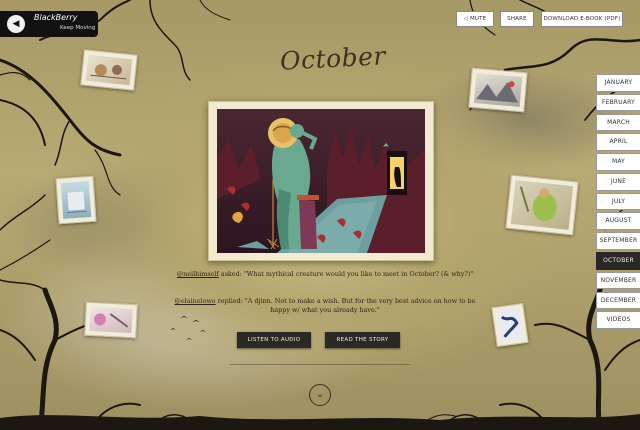 This screenshot has width=640, height=430. Describe the element at coordinates (618, 122) in the screenshot. I see `month-tab-march: MARCH` at that location.